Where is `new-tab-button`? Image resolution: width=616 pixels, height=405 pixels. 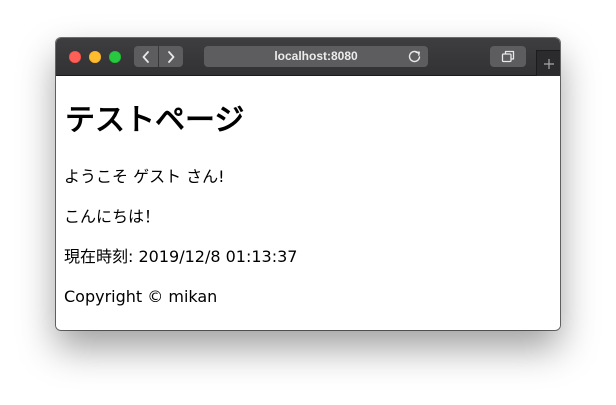 new-tab-button is located at coordinates (548, 63).